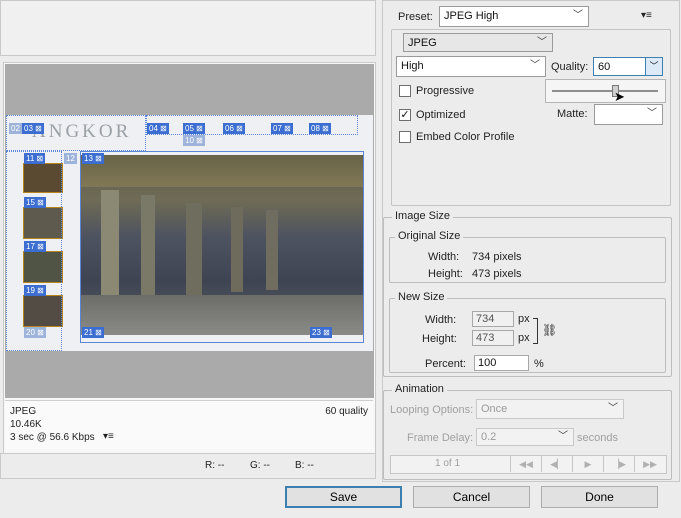 The height and width of the screenshot is (518, 681). I want to click on optimized-checkbox: ✓, so click(405, 115).